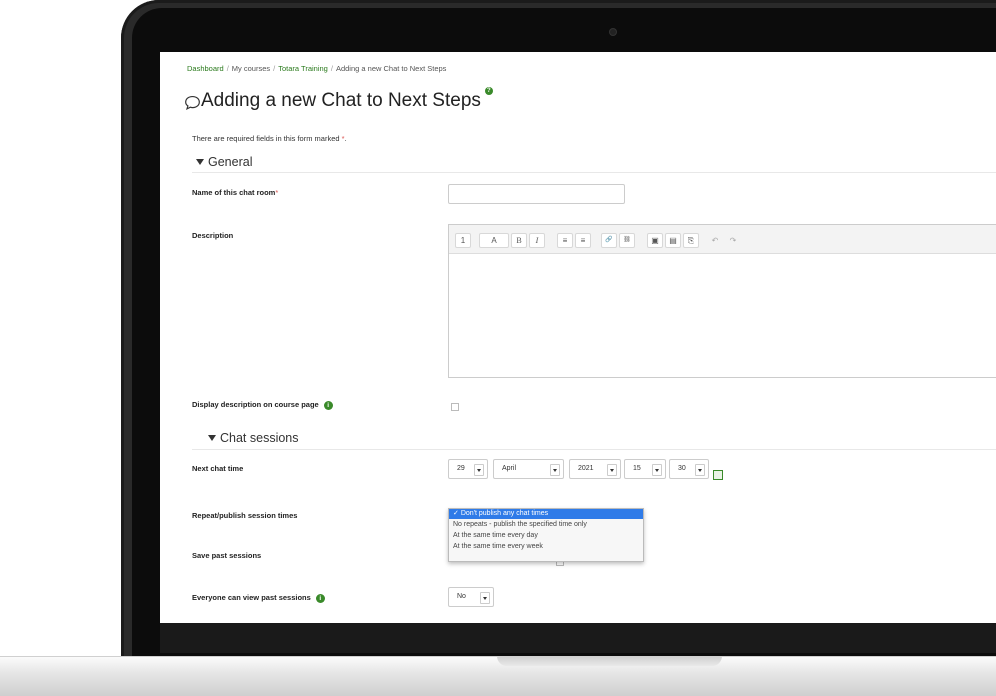 This screenshot has width=996, height=696. What do you see at coordinates (613, 32) in the screenshot?
I see `camera-icon` at bounding box center [613, 32].